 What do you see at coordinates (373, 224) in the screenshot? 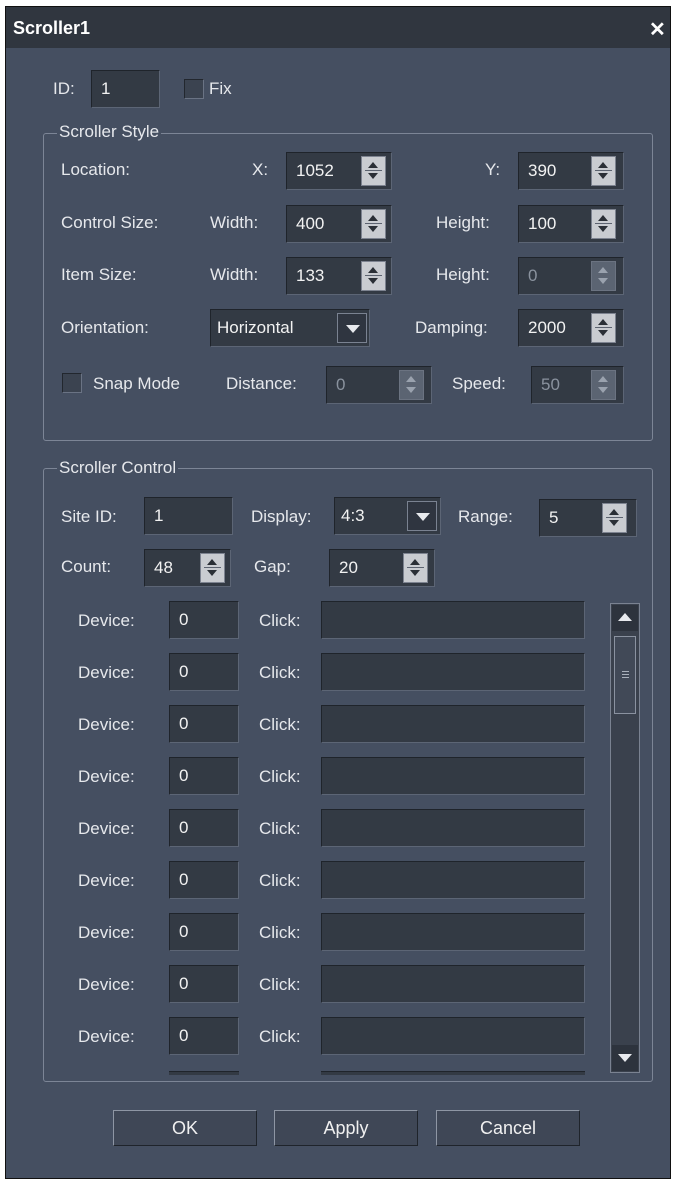
I see `control-width-spinner` at bounding box center [373, 224].